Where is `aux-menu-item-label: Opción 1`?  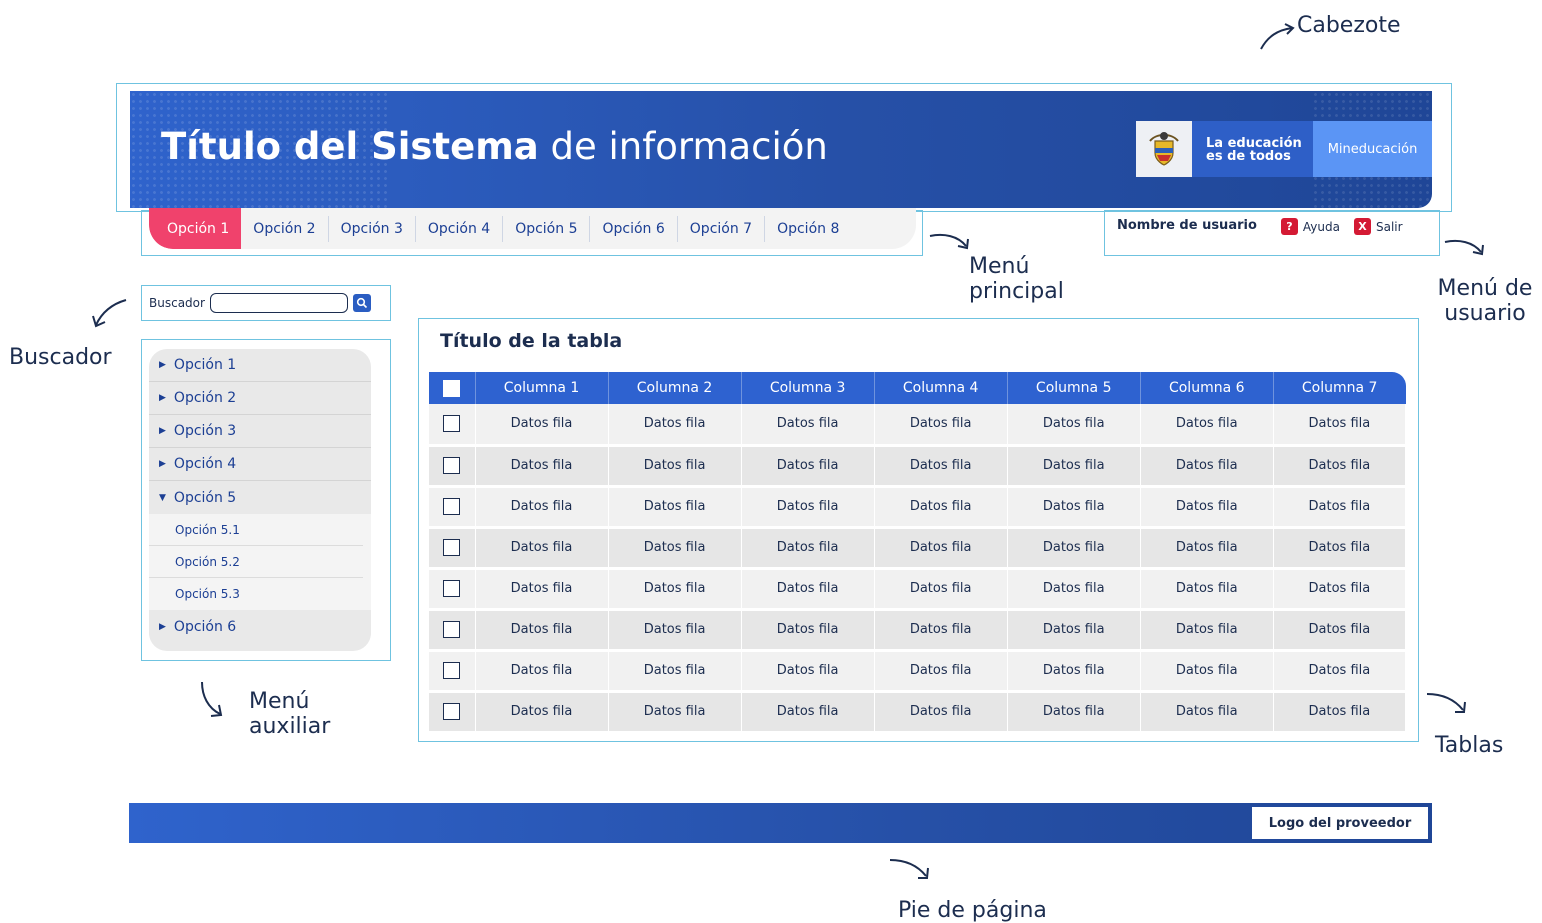
aux-menu-item-label: Opción 1 is located at coordinates (205, 365).